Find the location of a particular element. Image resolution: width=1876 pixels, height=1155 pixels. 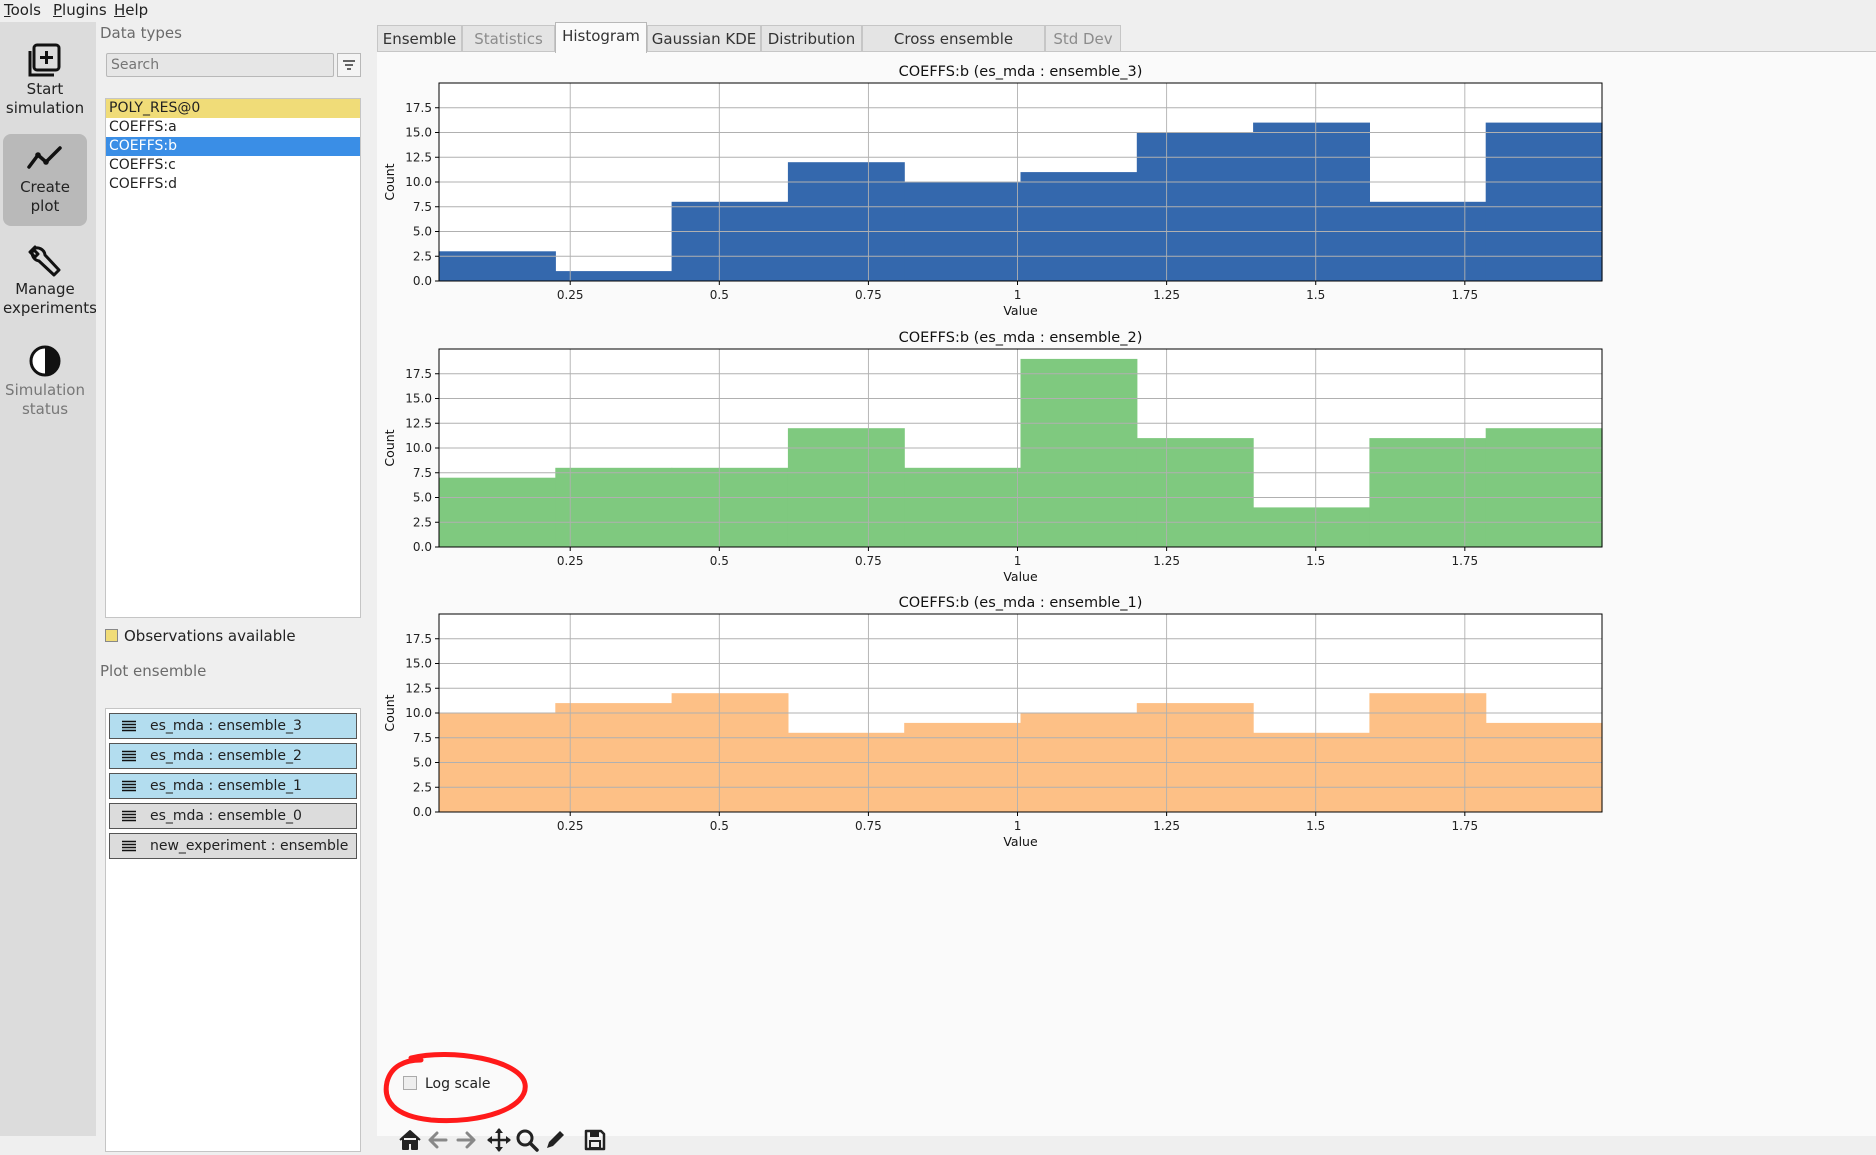

simulation-status-button: Simulation status is located at coordinates (45, 383).